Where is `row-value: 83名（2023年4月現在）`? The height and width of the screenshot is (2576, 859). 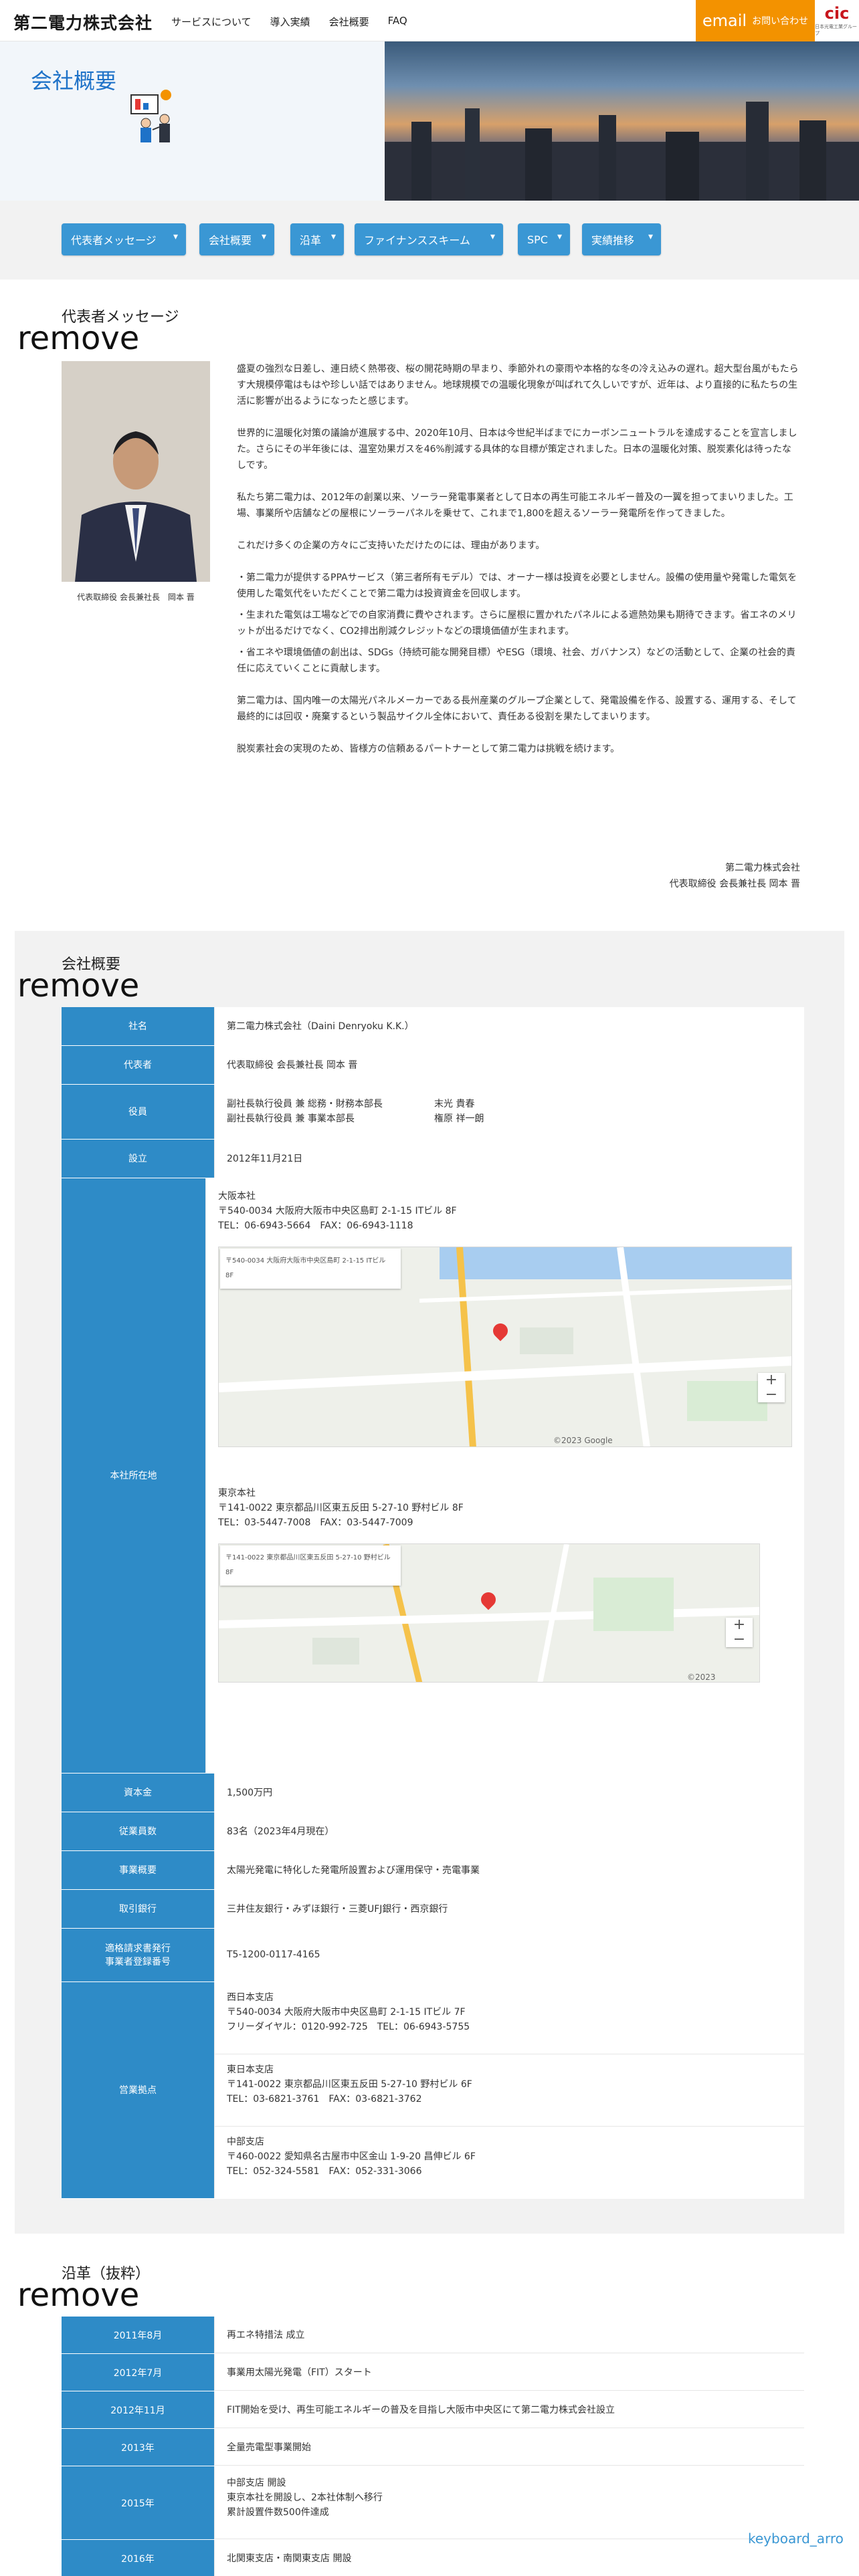 row-value: 83名（2023年4月現在） is located at coordinates (509, 1831).